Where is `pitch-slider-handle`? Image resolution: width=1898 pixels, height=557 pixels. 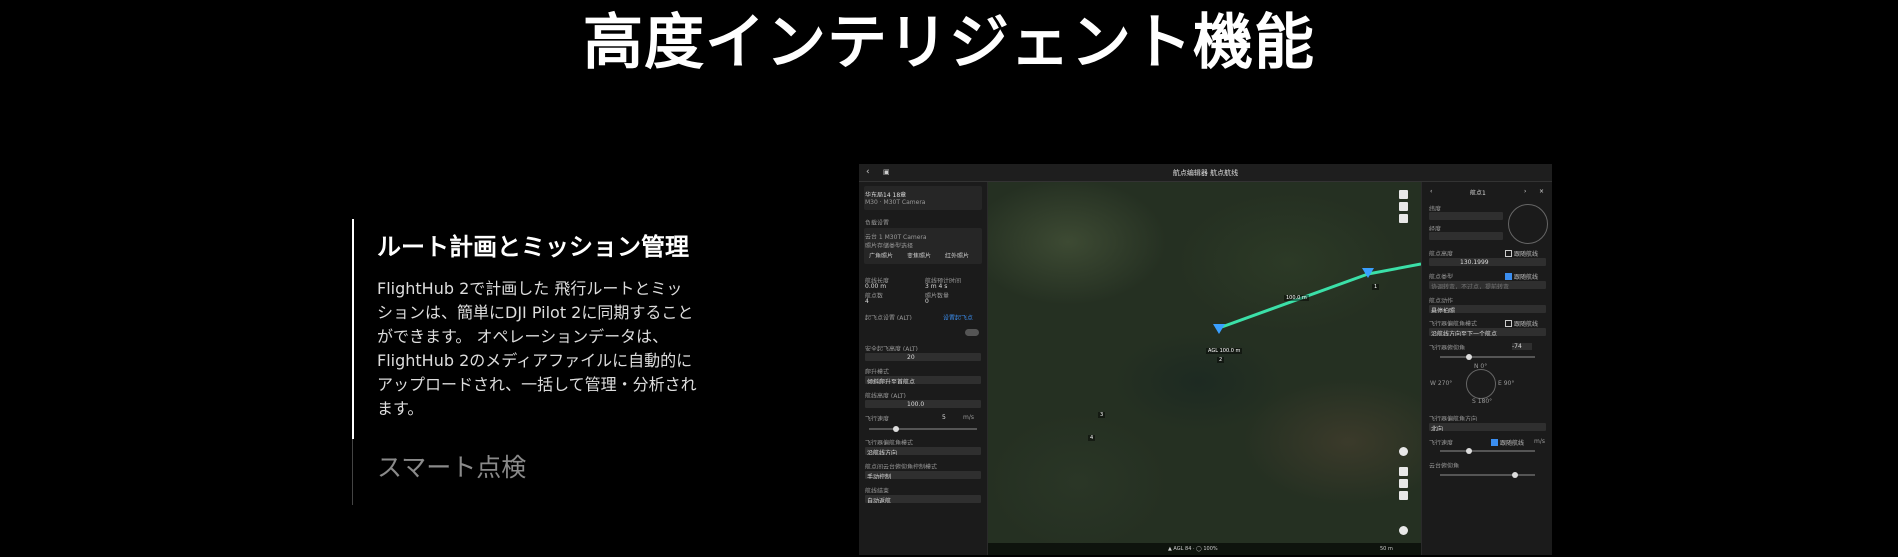 pitch-slider-handle is located at coordinates (1469, 357).